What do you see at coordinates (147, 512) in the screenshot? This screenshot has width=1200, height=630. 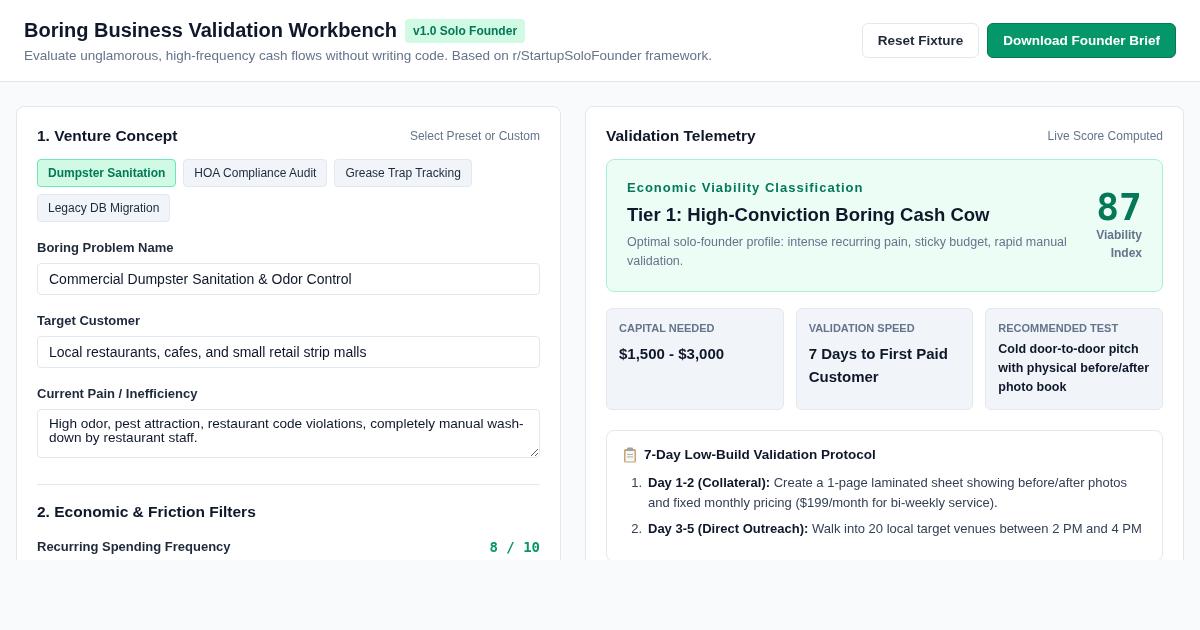 I see `section-title: 2. Economic & Friction Filters` at bounding box center [147, 512].